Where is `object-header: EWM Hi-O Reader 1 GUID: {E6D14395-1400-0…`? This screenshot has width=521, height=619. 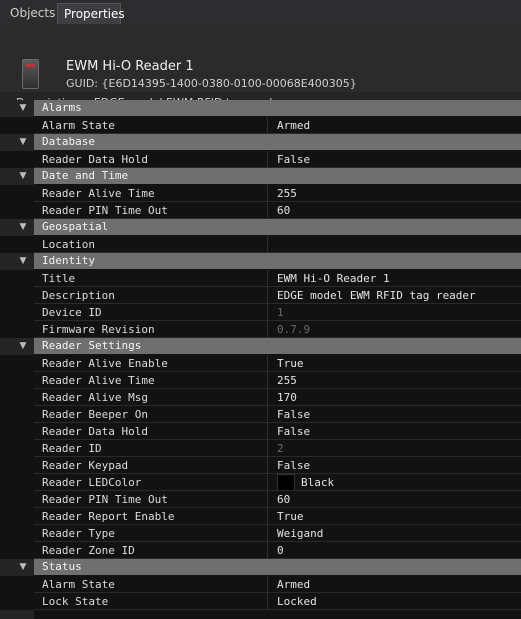 object-header: EWM Hi-O Reader 1 GUID: {E6D14395-1400-0… is located at coordinates (260, 66).